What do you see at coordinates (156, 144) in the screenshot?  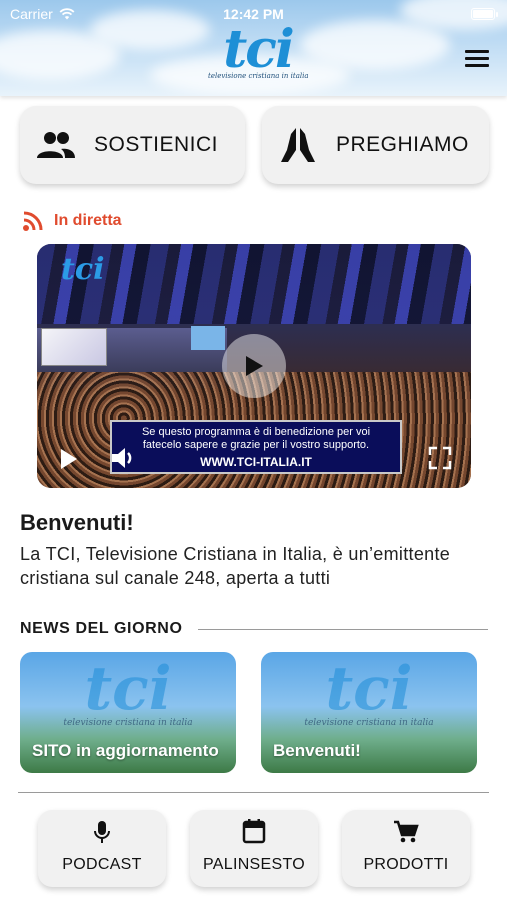 I see `sostienici-label: SOSTIENICI` at bounding box center [156, 144].